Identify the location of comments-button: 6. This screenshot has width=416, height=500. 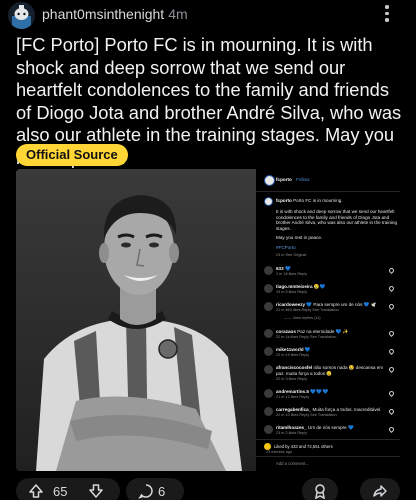
(155, 489).